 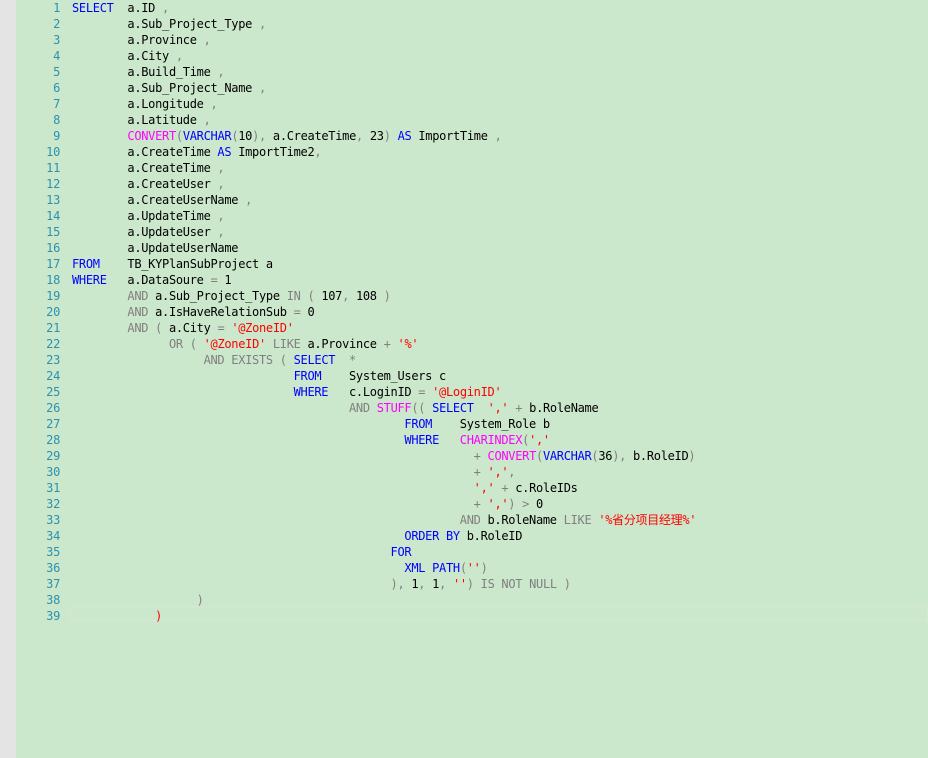 What do you see at coordinates (464, 360) in the screenshot?
I see `code-line: 23 AND EXISTS ( SELECT *` at bounding box center [464, 360].